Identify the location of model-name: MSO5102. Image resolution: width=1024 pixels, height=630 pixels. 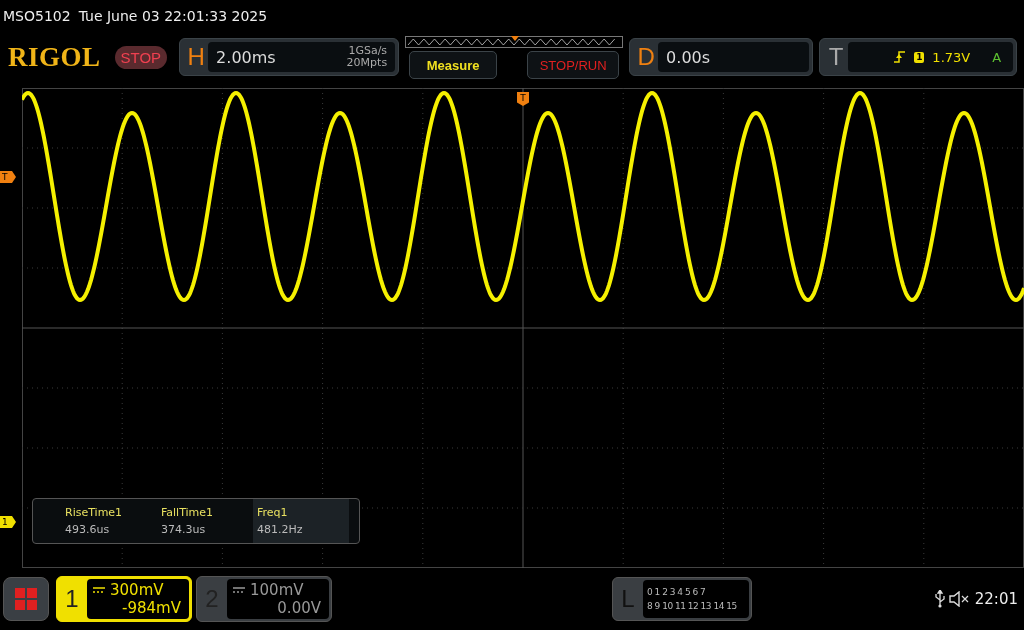
(37, 16).